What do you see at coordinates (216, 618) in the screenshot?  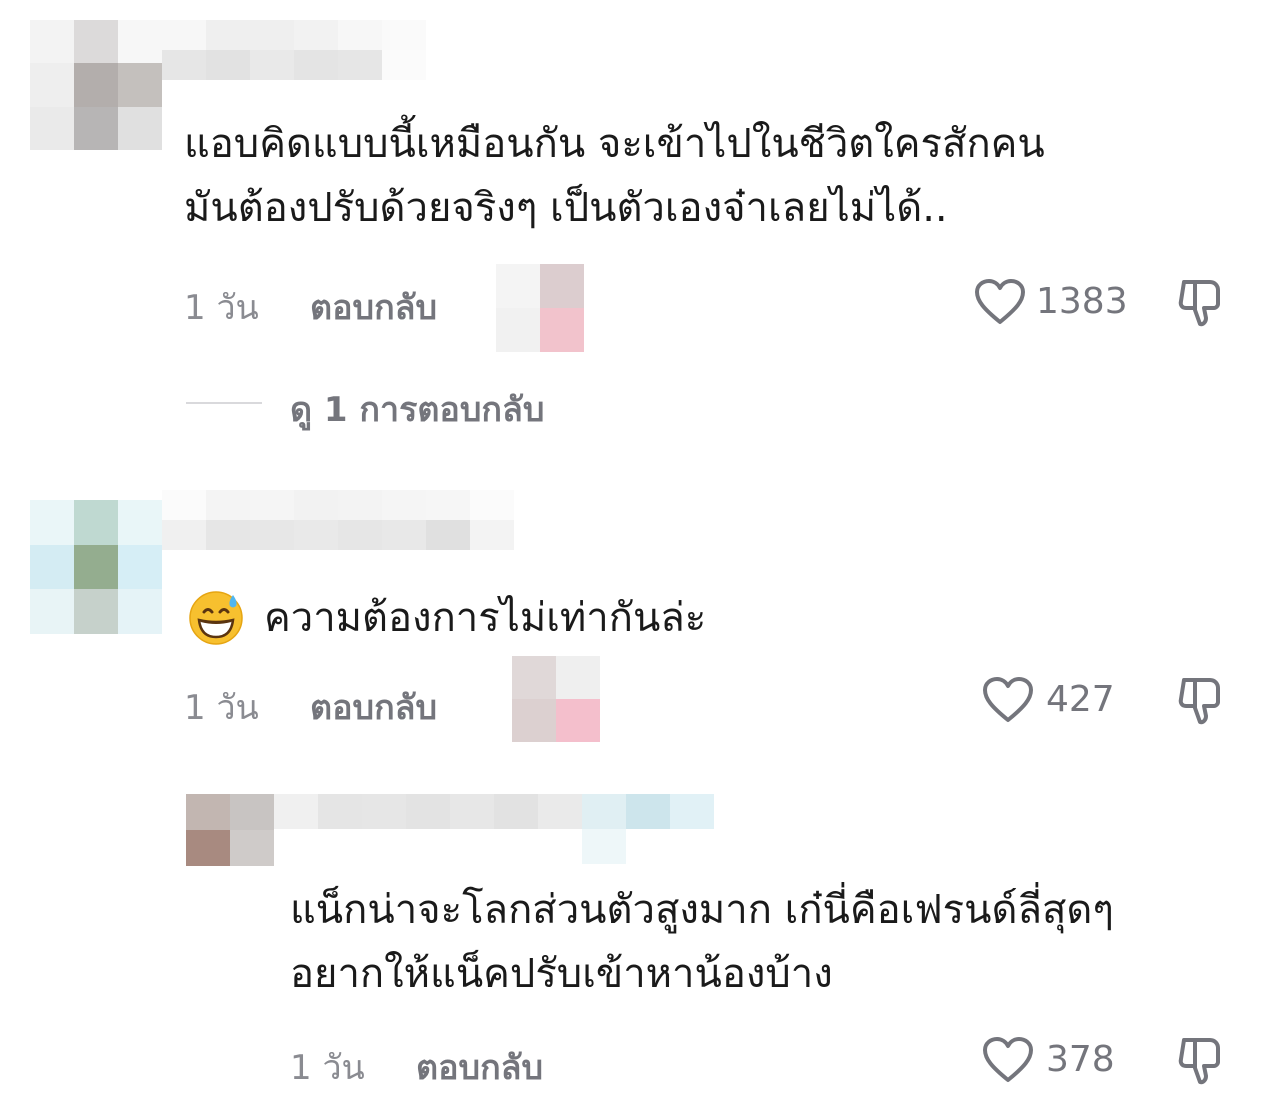 I see `grinning-face-with-sweat-icon` at bounding box center [216, 618].